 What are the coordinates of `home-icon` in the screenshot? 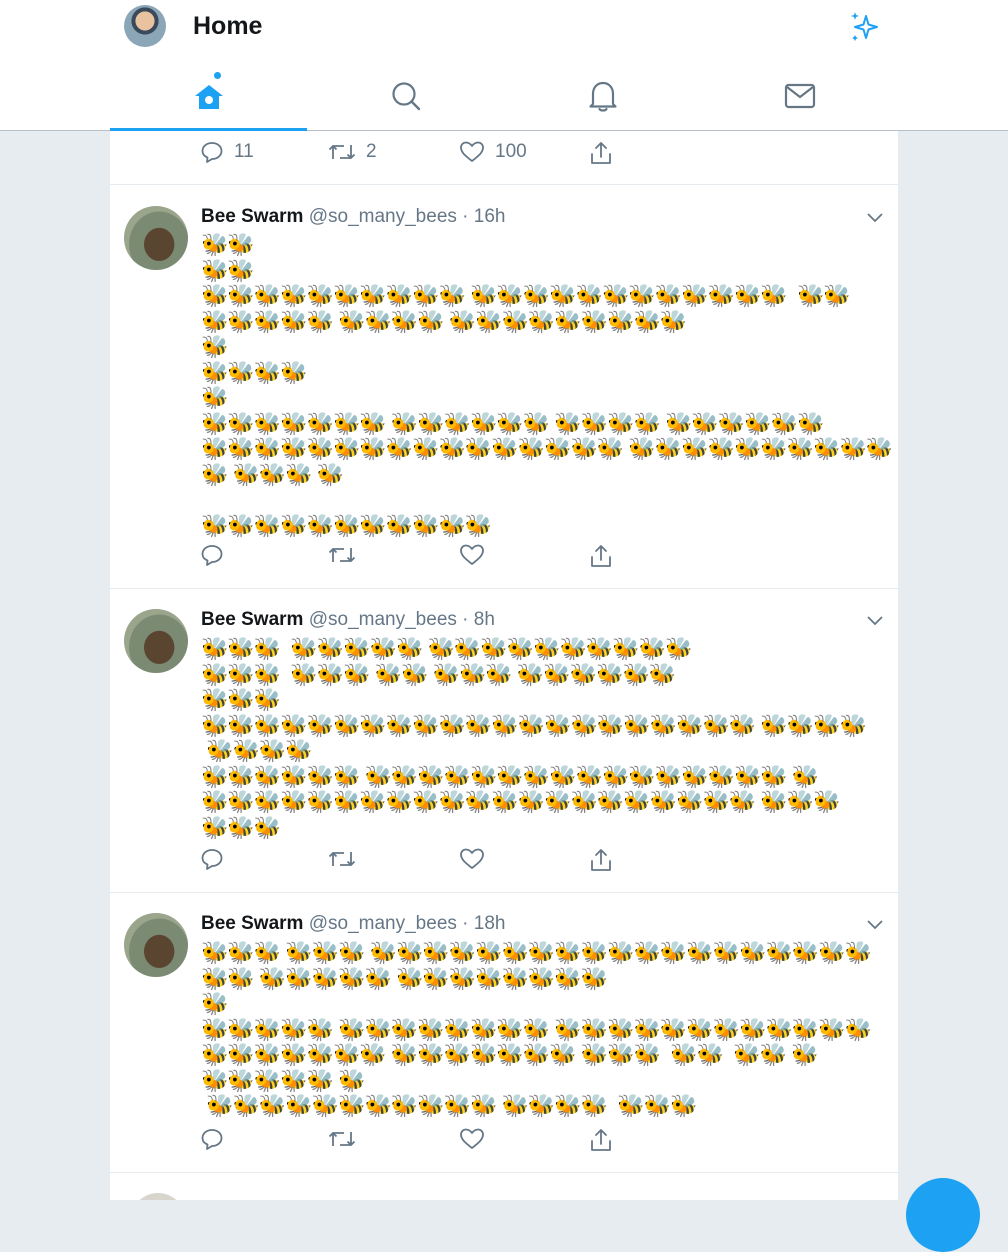 It's located at (208, 97).